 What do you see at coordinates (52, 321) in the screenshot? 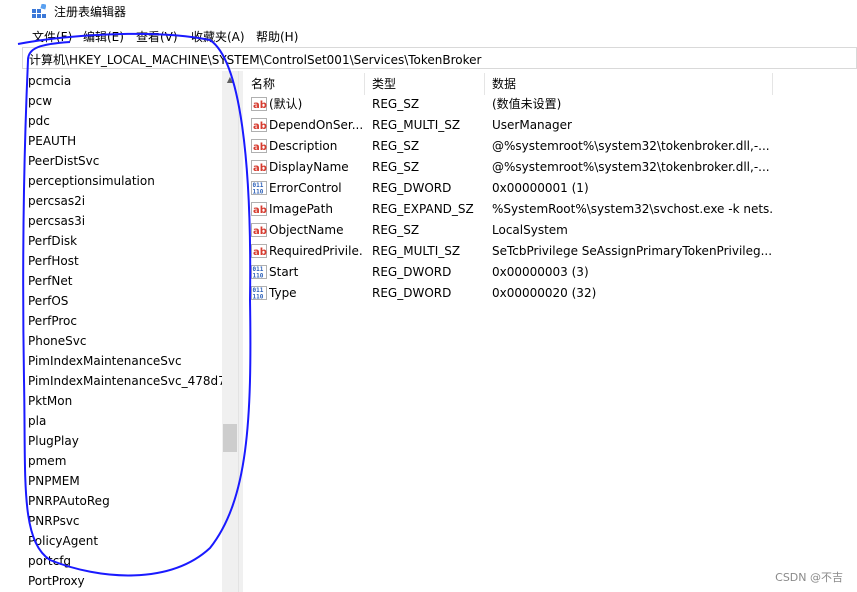
I see `tree-item: PerfProc` at bounding box center [52, 321].